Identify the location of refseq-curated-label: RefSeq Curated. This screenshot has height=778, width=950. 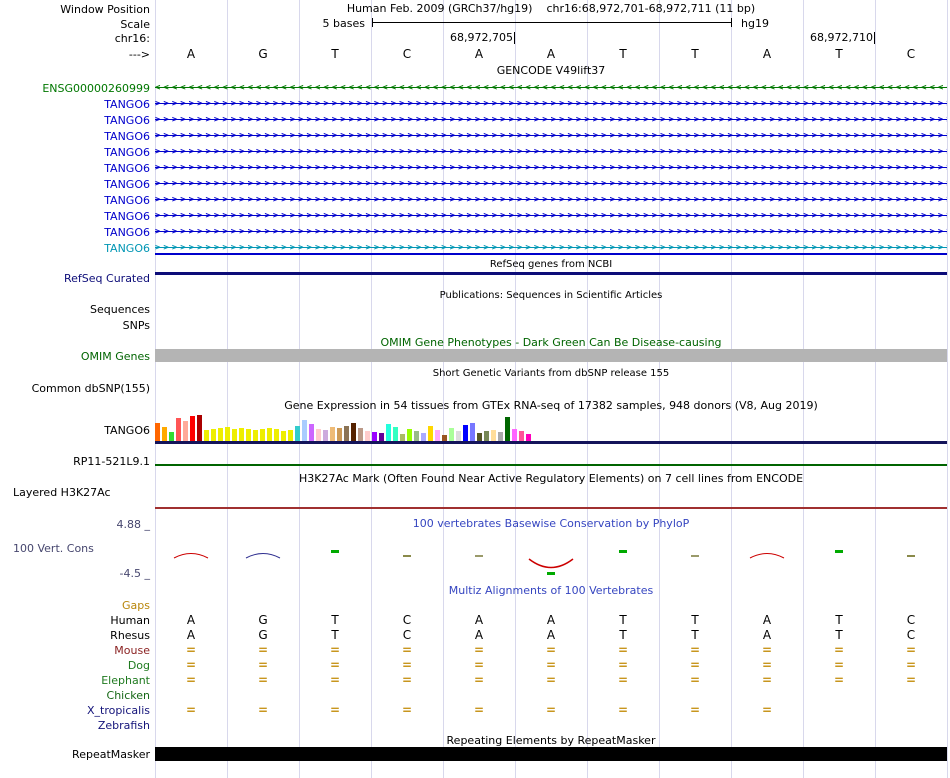
(75, 278).